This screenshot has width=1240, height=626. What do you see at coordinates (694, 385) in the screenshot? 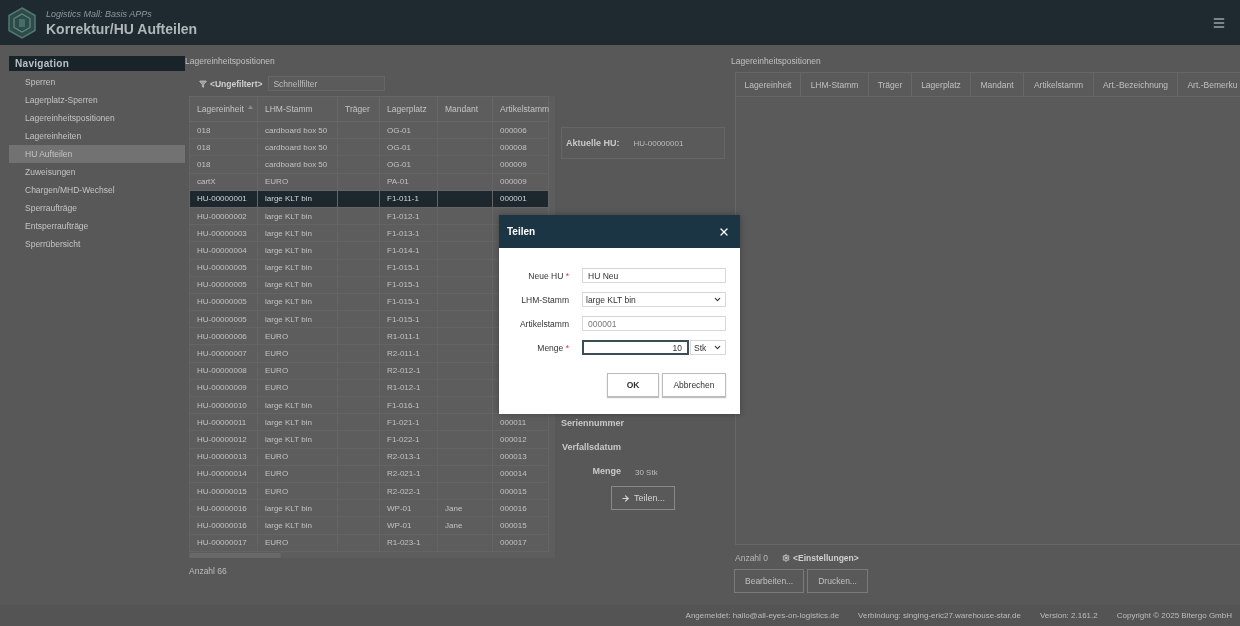
I see `cancel-button: Abbrechen` at bounding box center [694, 385].